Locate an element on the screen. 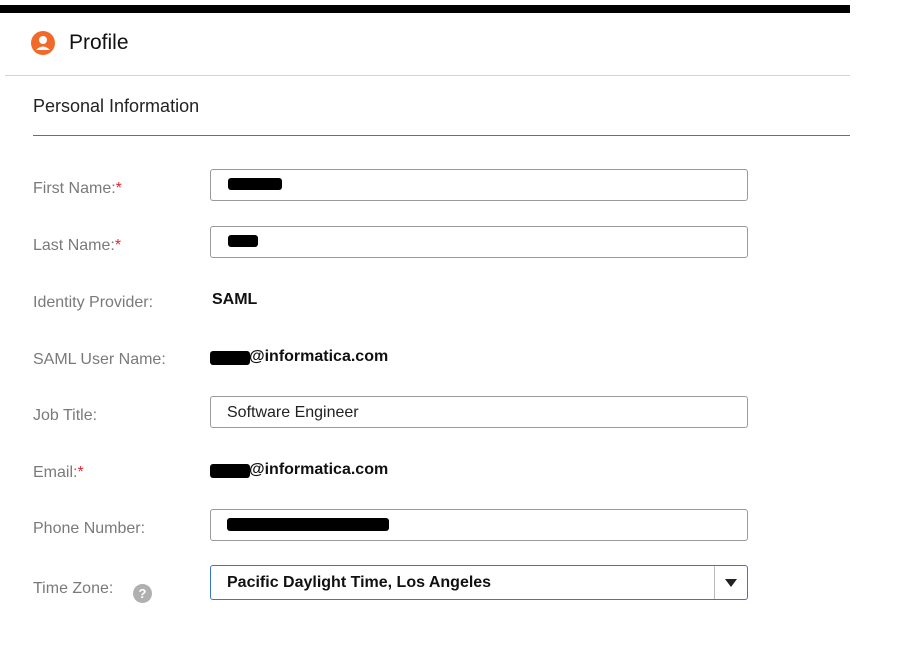  last-name-label: Last Name:* is located at coordinates (77, 245).